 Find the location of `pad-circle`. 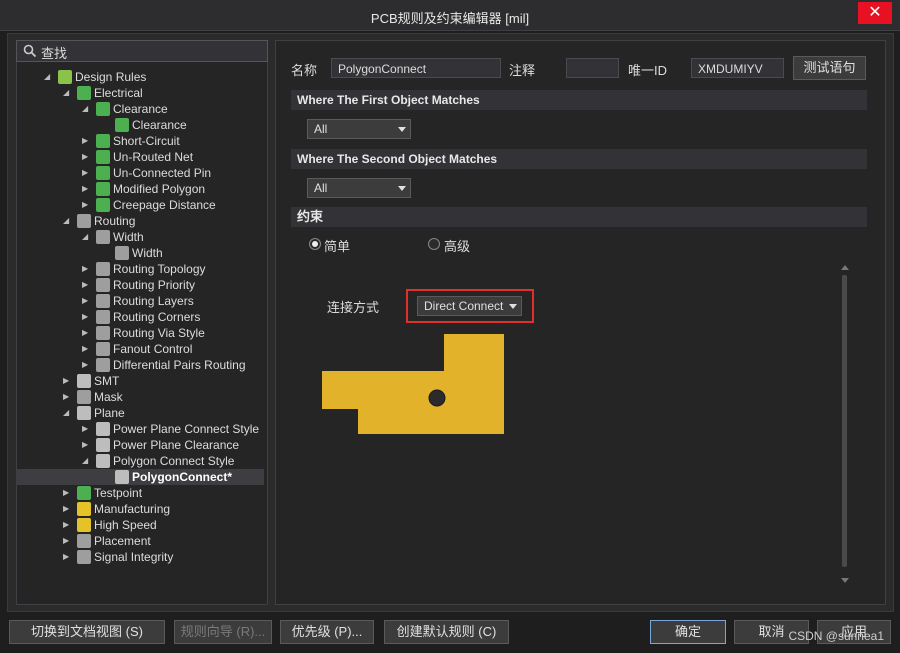

pad-circle is located at coordinates (437, 398).